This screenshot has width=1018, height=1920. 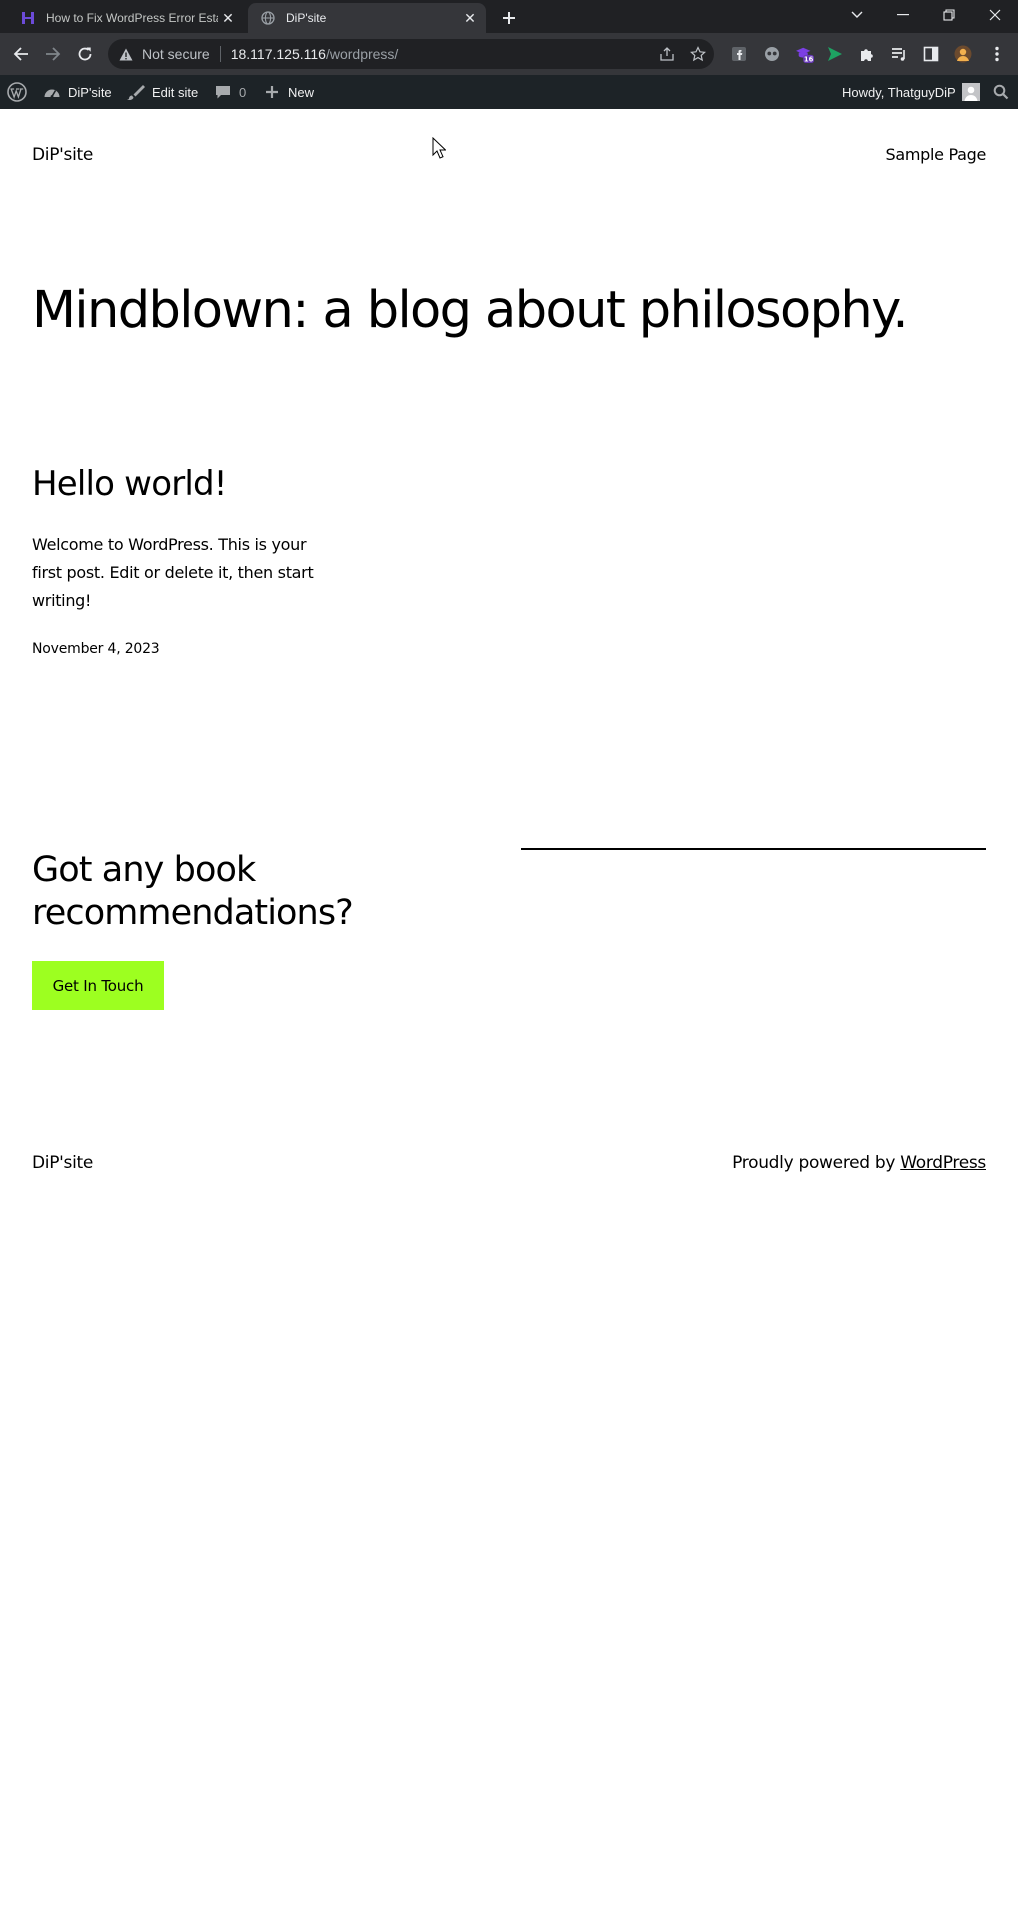 I want to click on tab-how-to-fix: How to Fix WordPress Error Esta ✕, so click(x=126, y=18).